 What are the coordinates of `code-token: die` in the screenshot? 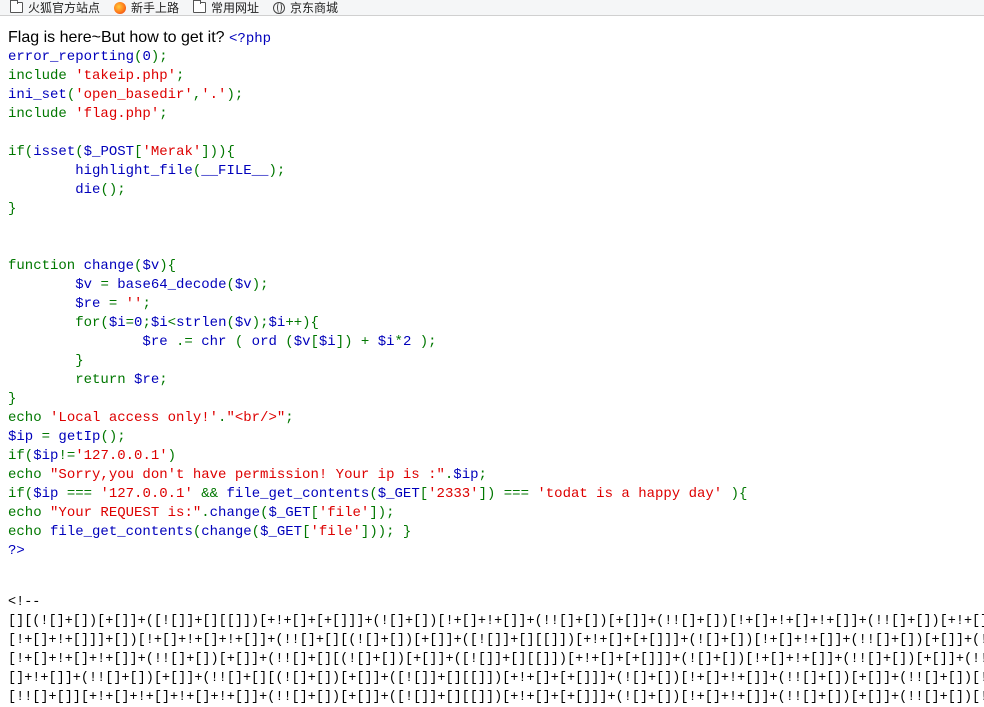 It's located at (54, 190).